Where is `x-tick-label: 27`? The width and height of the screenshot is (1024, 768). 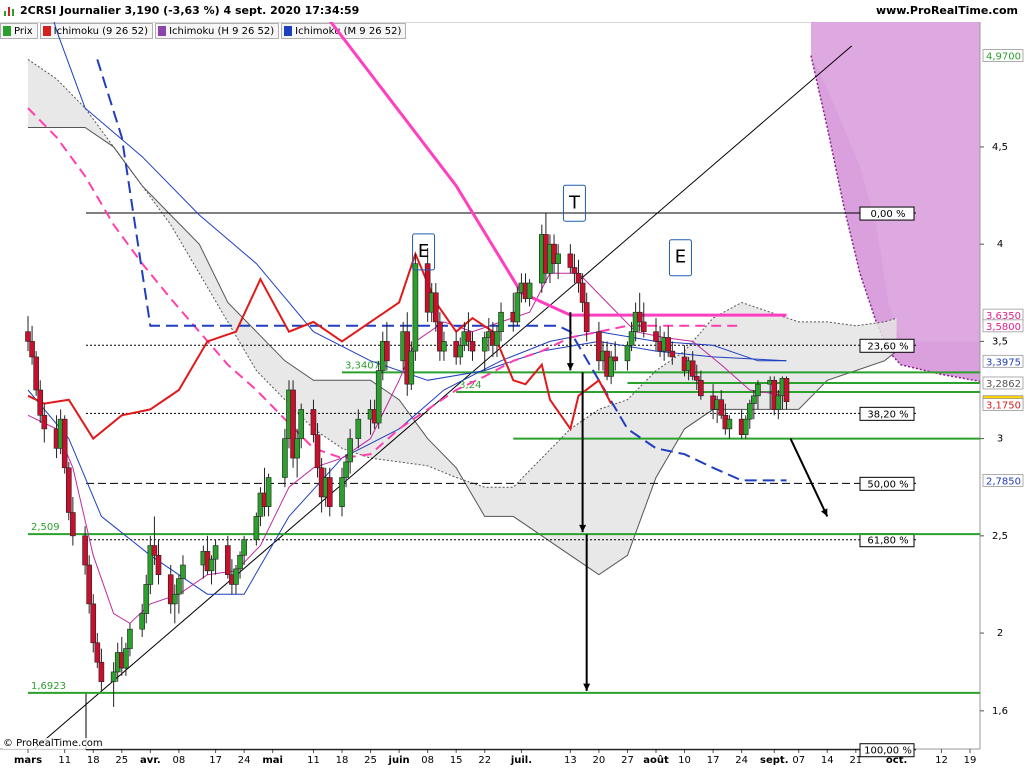
x-tick-label: 27 is located at coordinates (627, 760).